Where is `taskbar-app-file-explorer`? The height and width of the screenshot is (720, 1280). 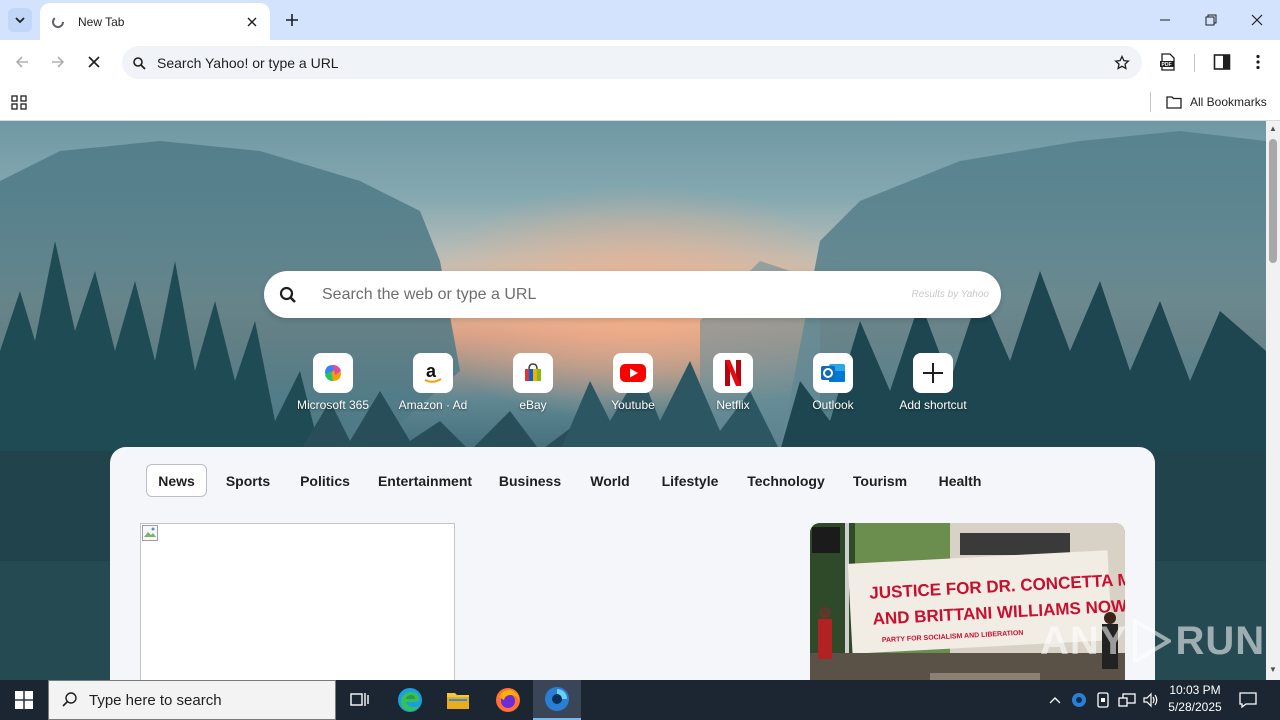
taskbar-app-file-explorer is located at coordinates (458, 700).